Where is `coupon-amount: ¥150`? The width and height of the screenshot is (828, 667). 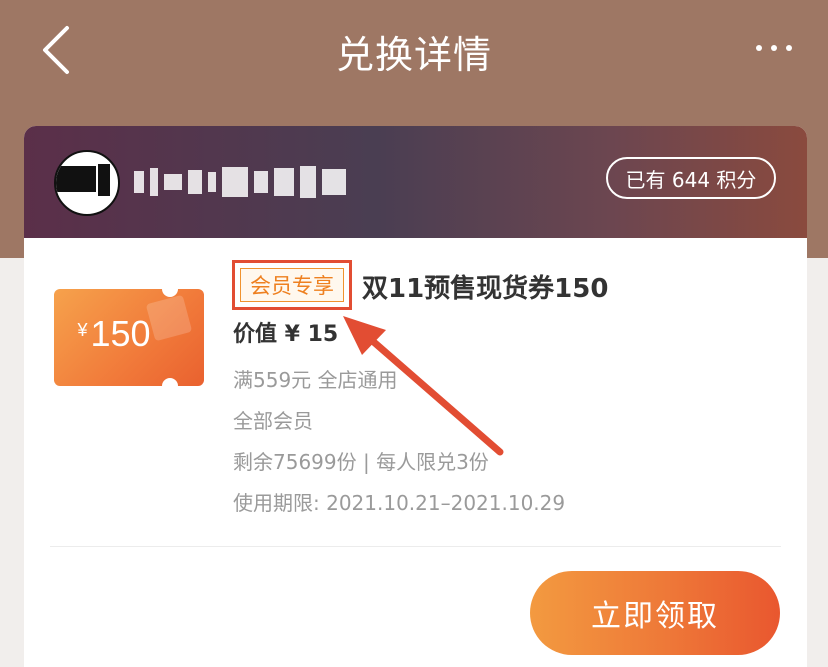
coupon-amount: ¥150 is located at coordinates (114, 333).